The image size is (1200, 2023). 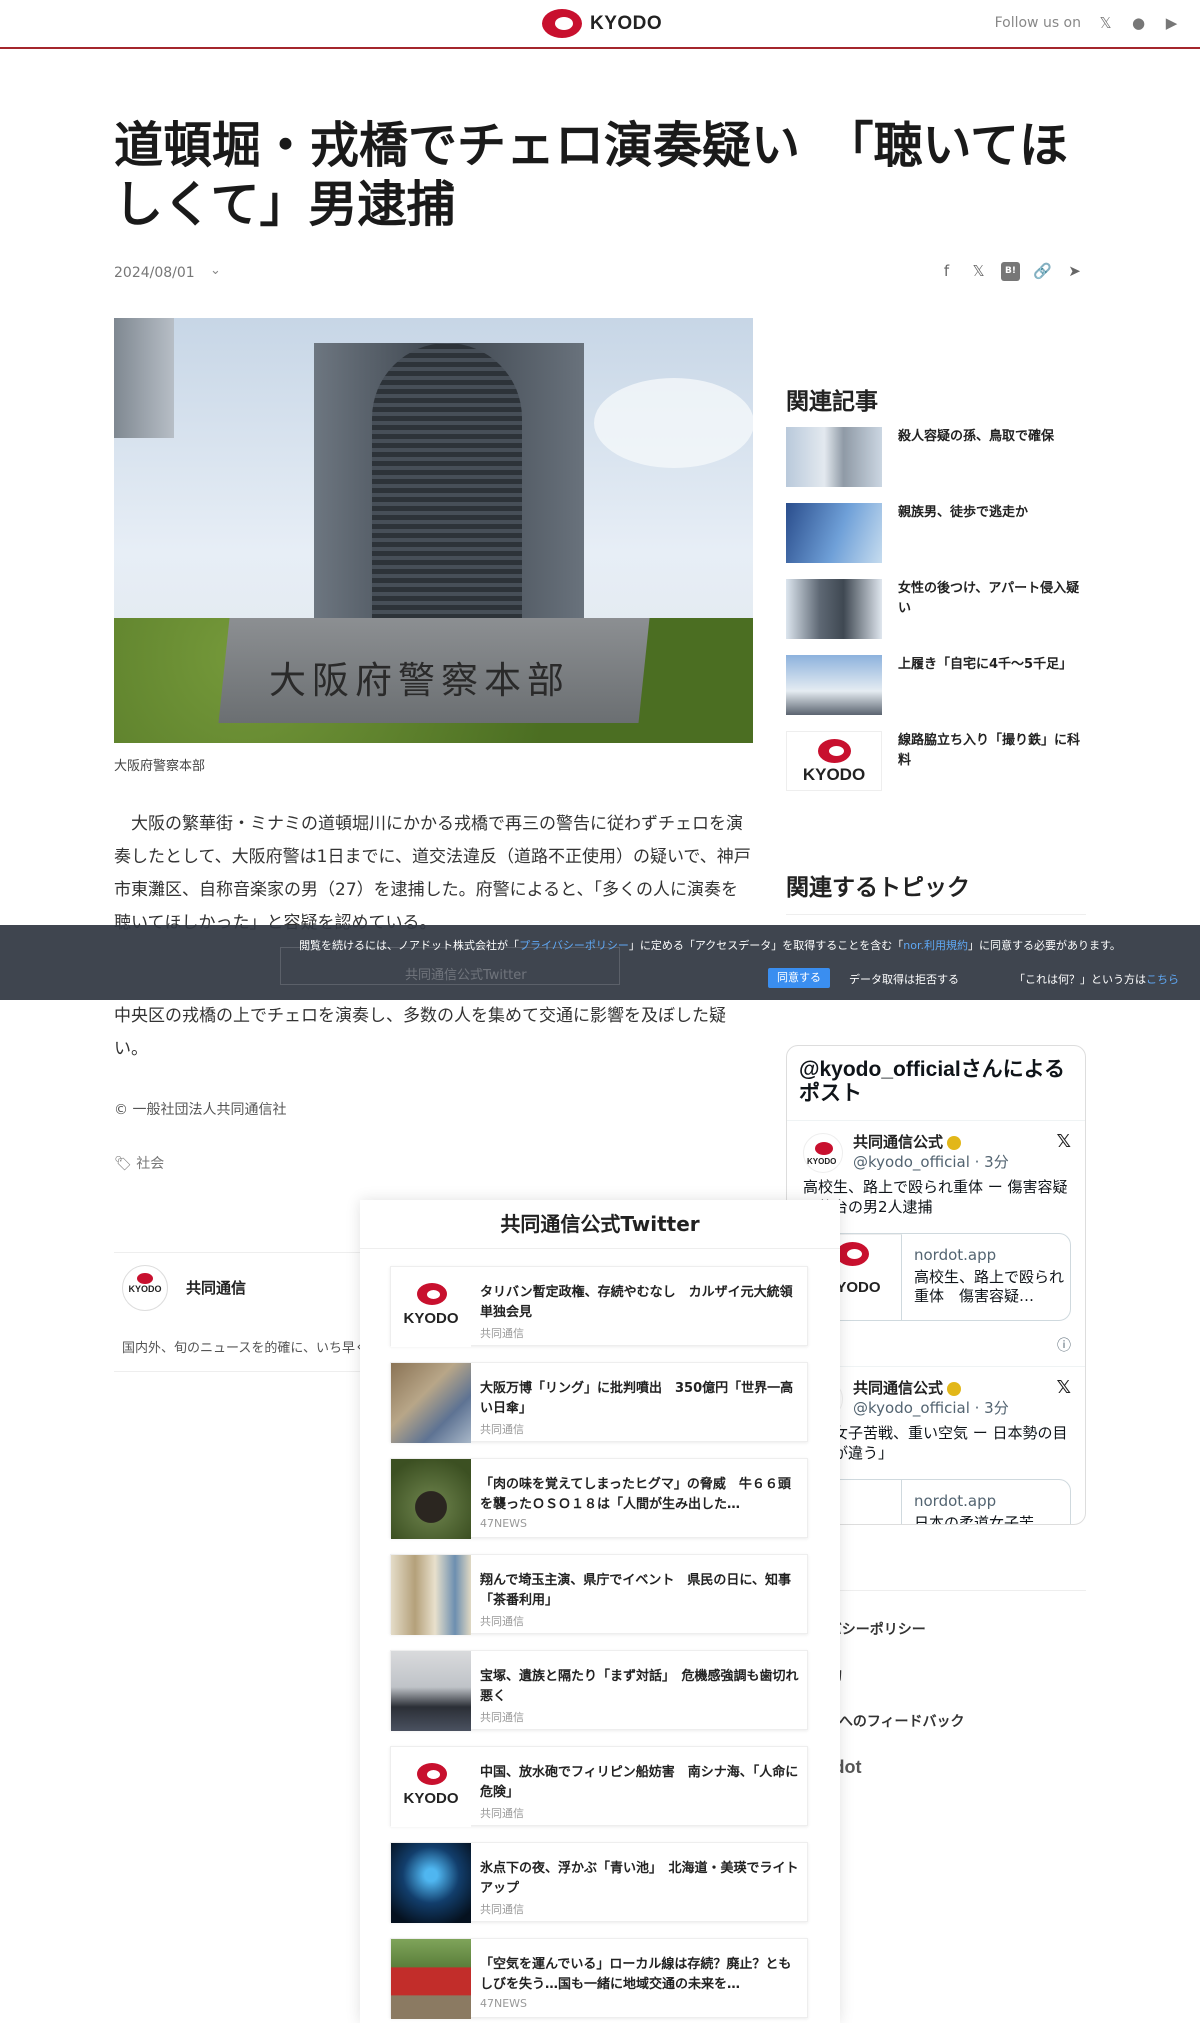 I want to click on kyodo-logo-mark, so click(x=562, y=23).